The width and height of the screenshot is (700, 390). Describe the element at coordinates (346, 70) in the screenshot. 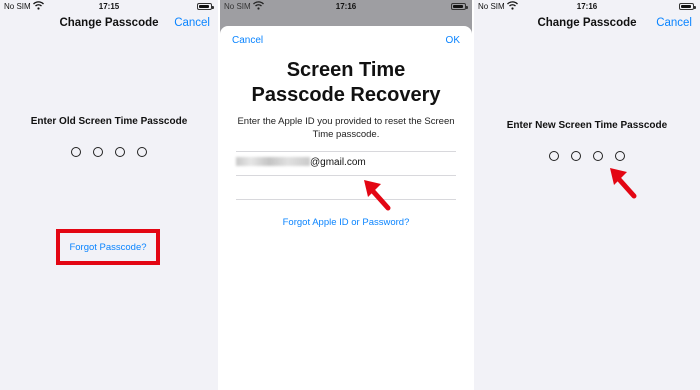

I see `sheet-title-line1: Screen Time` at that location.